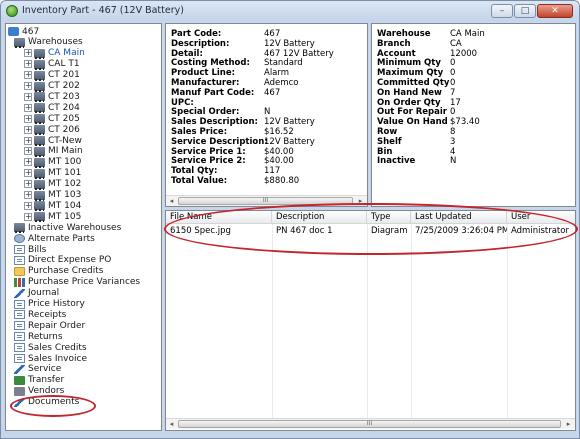  Describe the element at coordinates (59, 271) in the screenshot. I see `tree-purchase-credits: Purchase Credits` at that location.